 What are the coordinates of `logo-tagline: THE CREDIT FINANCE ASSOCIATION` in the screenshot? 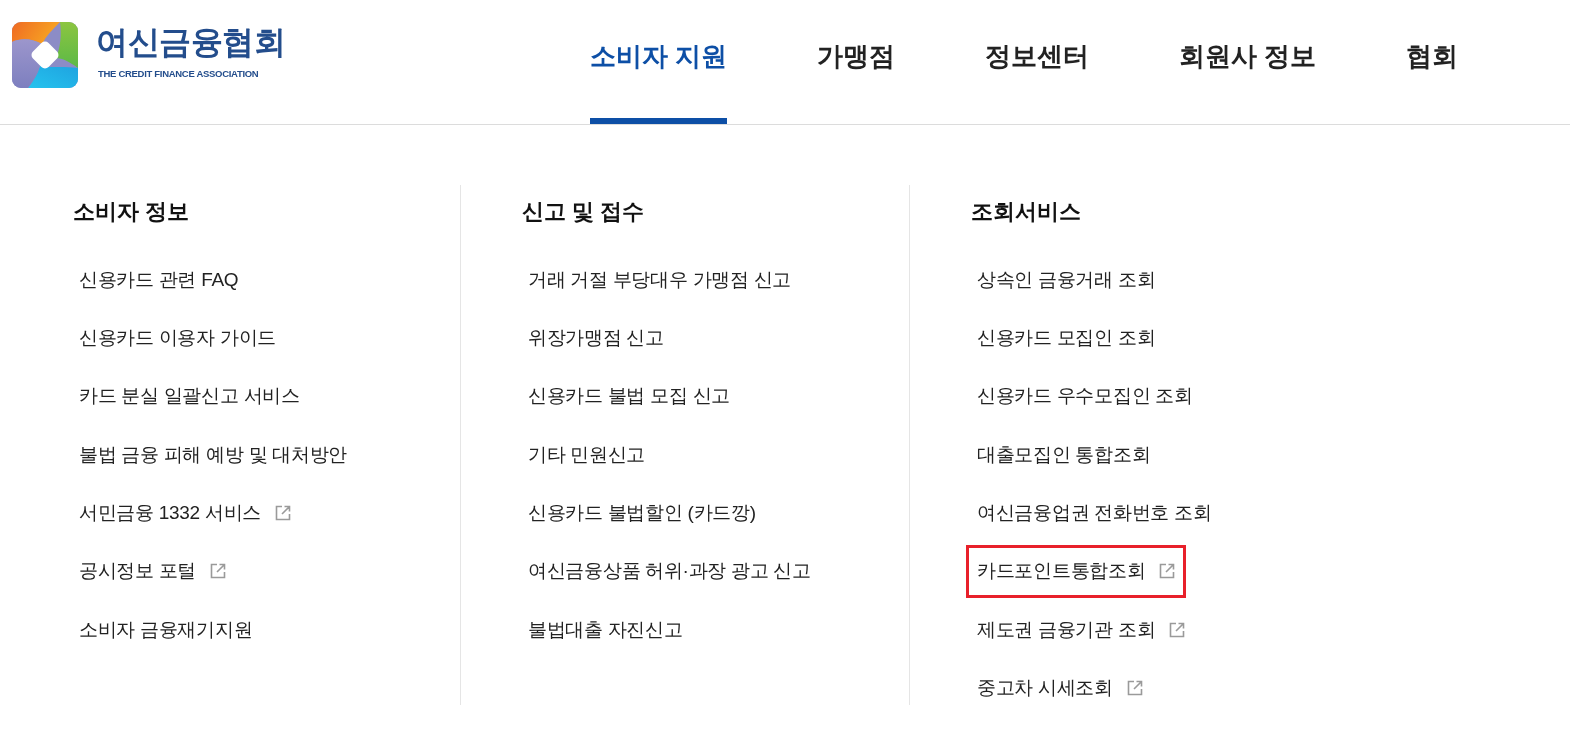 It's located at (179, 73).